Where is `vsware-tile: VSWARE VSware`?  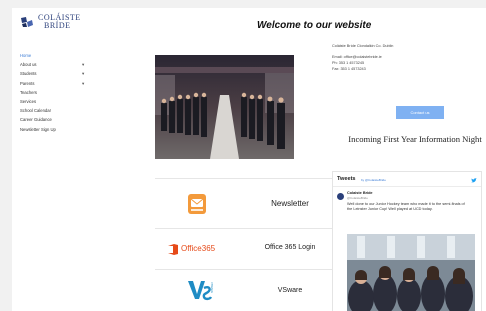 vsware-tile: VSWARE VSware is located at coordinates (245, 290).